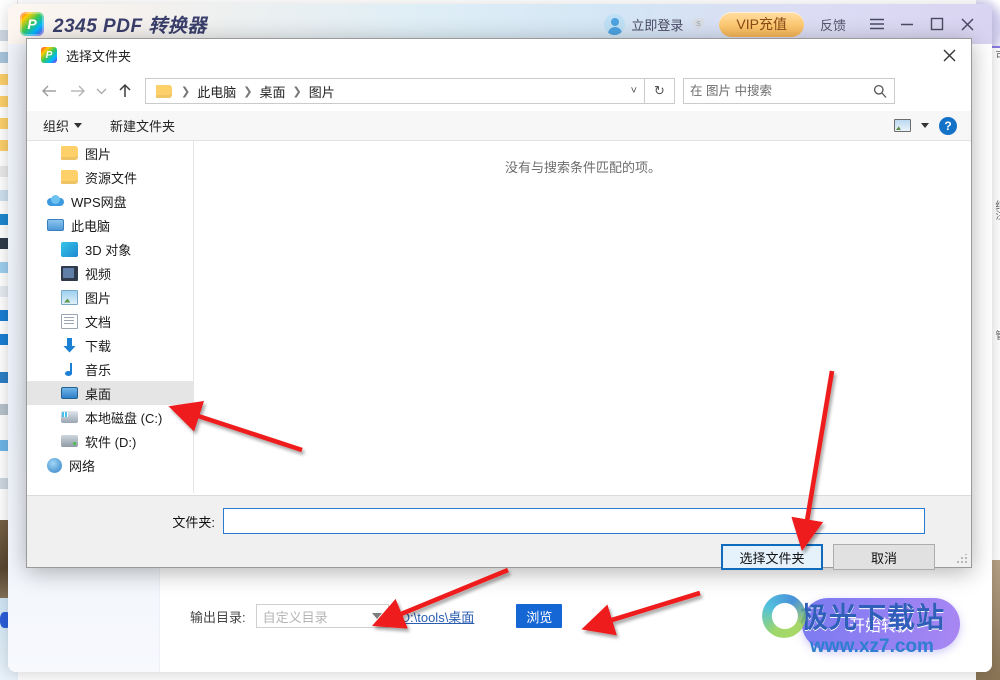 This screenshot has height=680, width=1000. What do you see at coordinates (69, 273) in the screenshot?
I see `videos-icon` at bounding box center [69, 273].